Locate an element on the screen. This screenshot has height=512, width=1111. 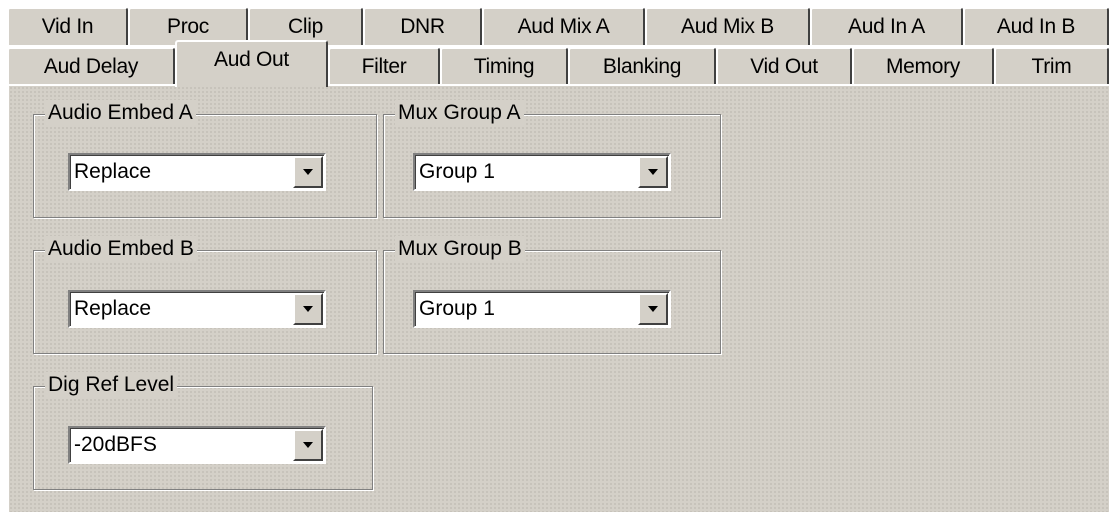
tab-label: Memory is located at coordinates (923, 66).